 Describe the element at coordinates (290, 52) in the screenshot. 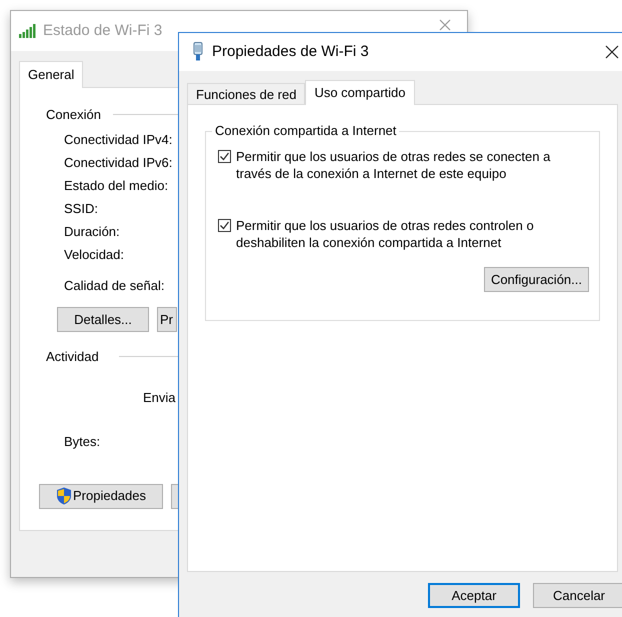

I see `window-title: Propiedades de Wi-Fi 3` at that location.